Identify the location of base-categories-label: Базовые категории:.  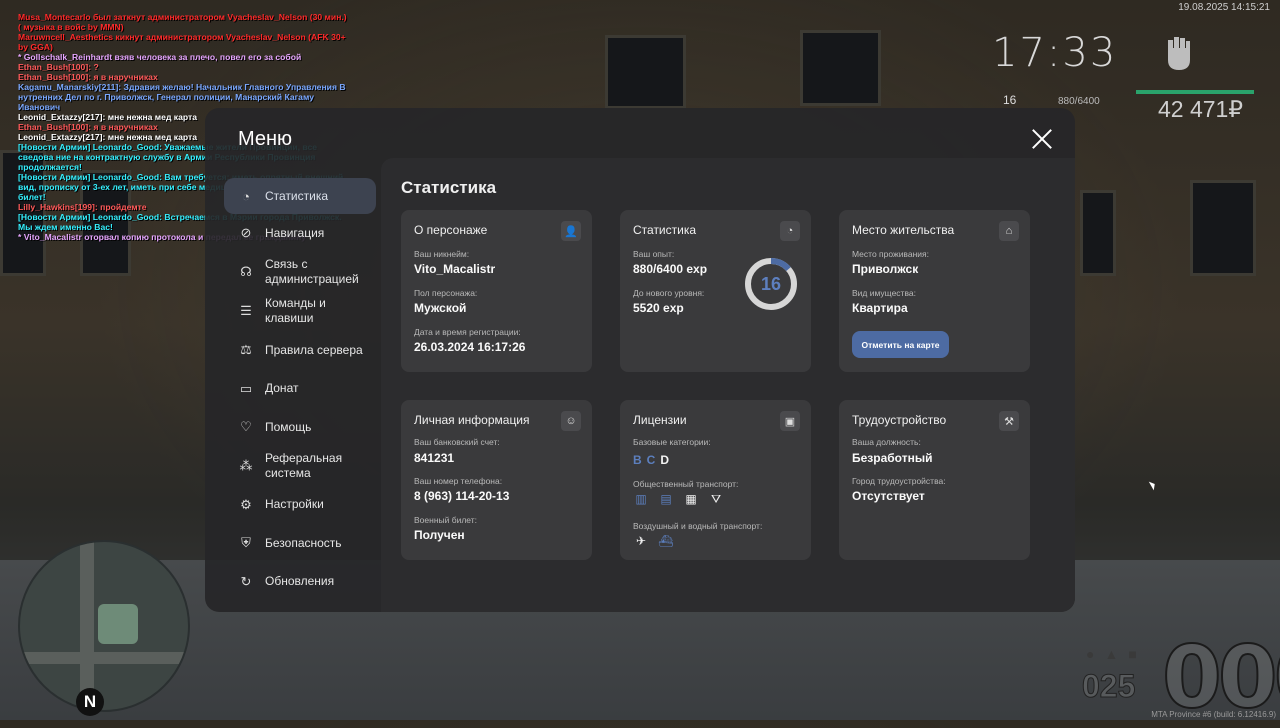
(672, 442).